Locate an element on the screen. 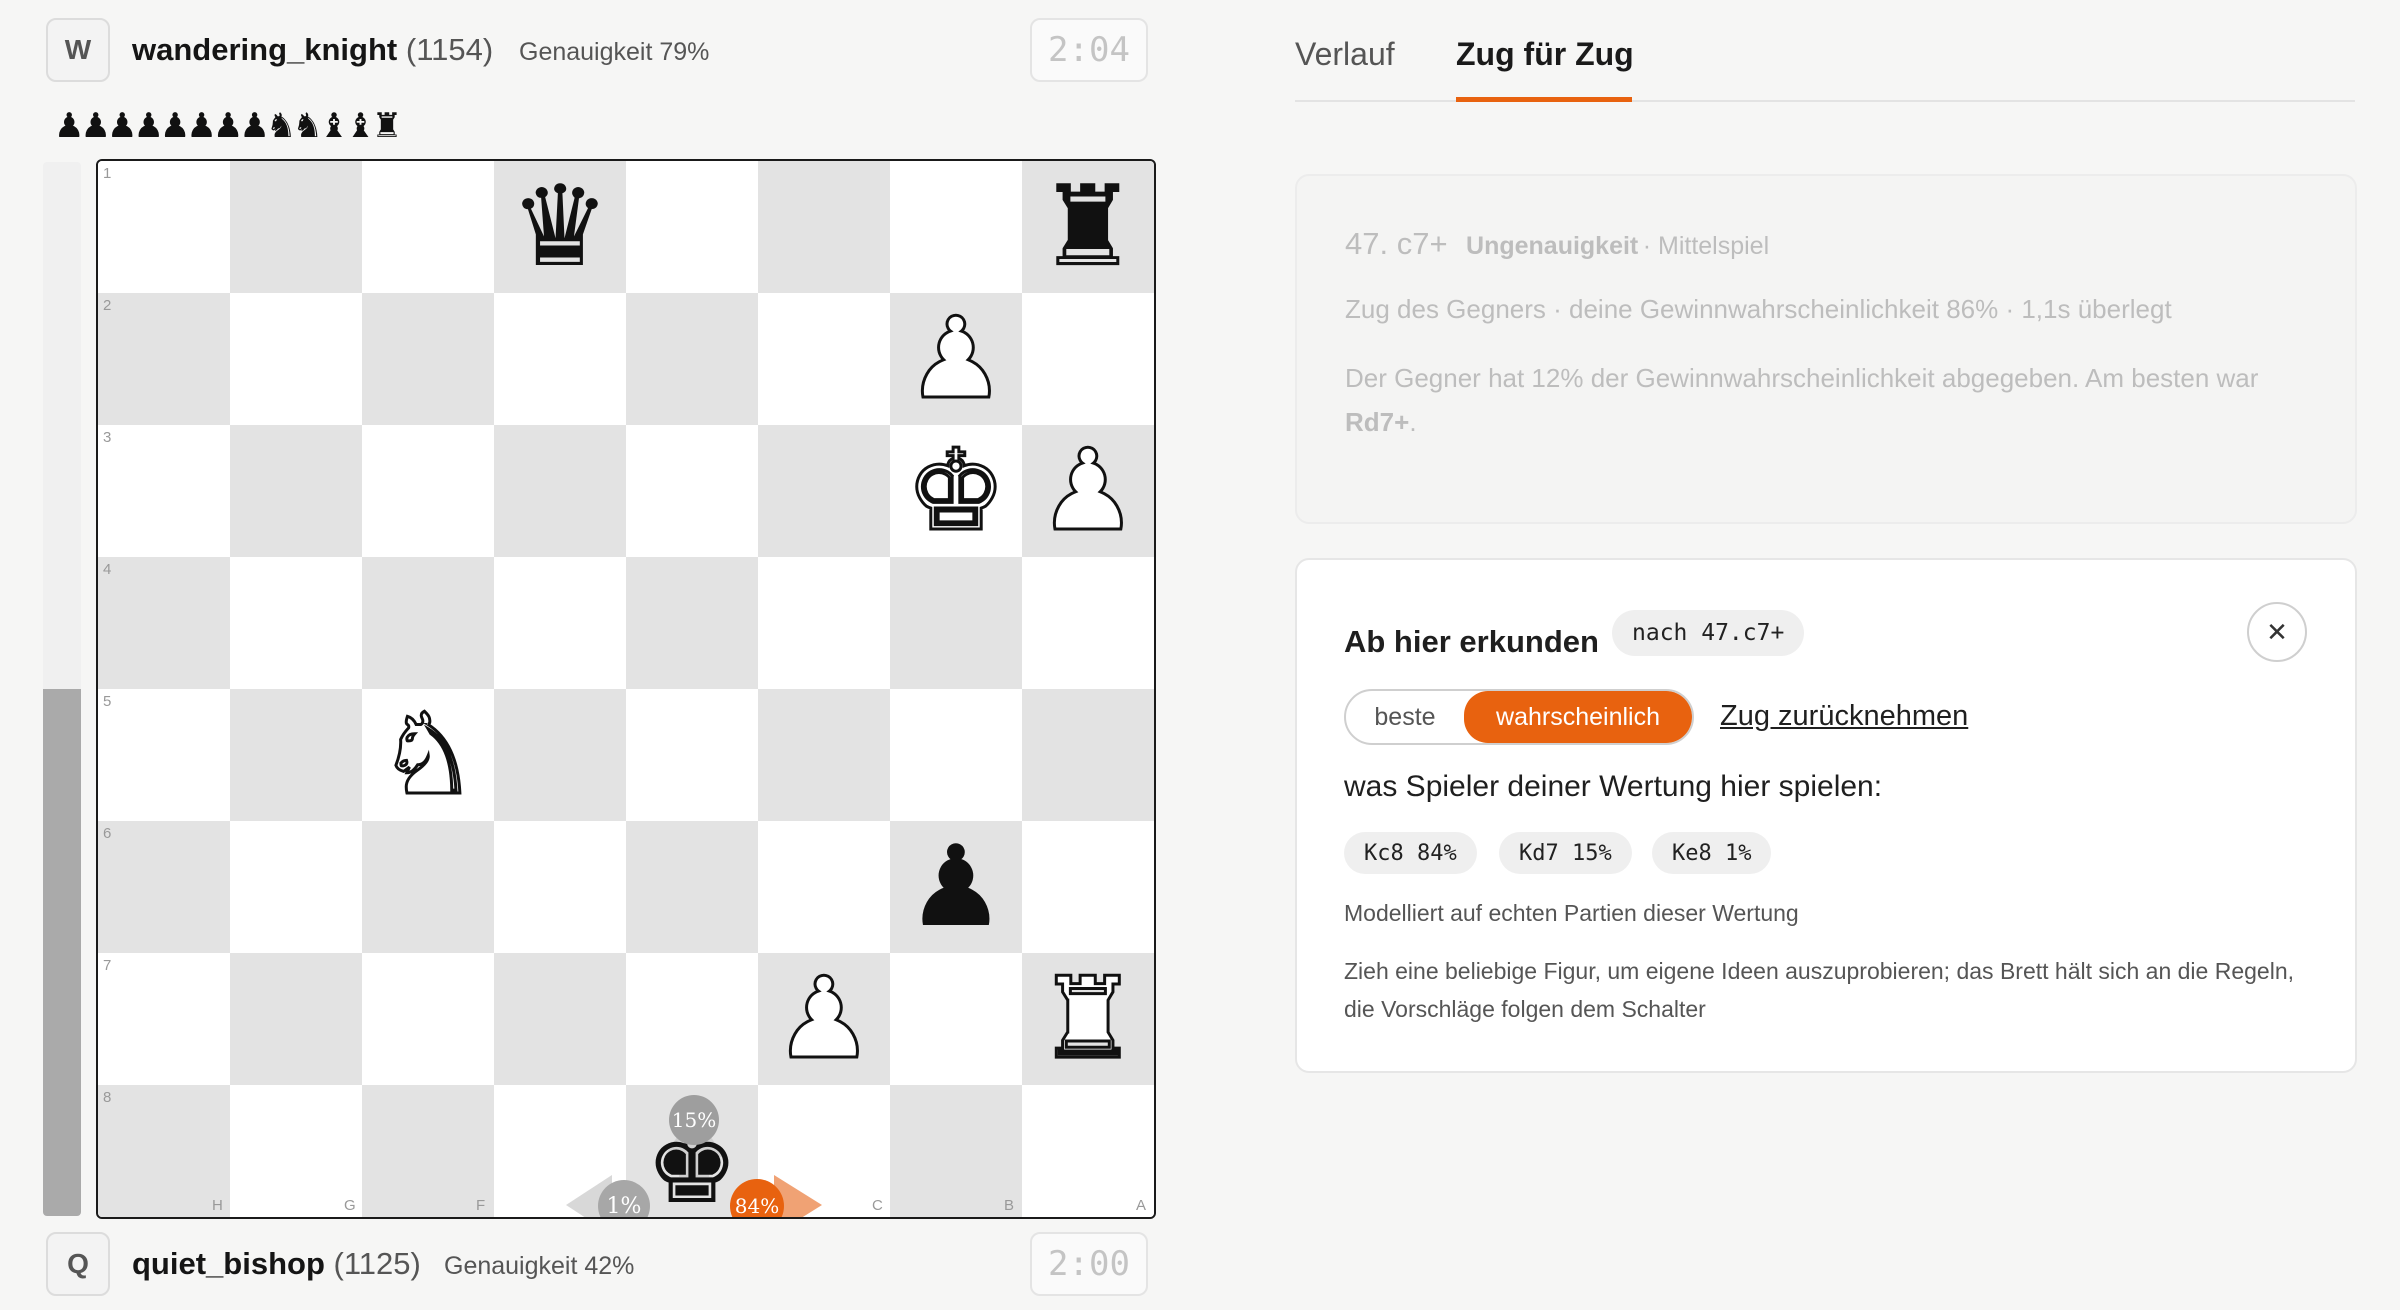 The image size is (2400, 1310). tab-zug-fuer-zug: Zug für Zug is located at coordinates (1545, 54).